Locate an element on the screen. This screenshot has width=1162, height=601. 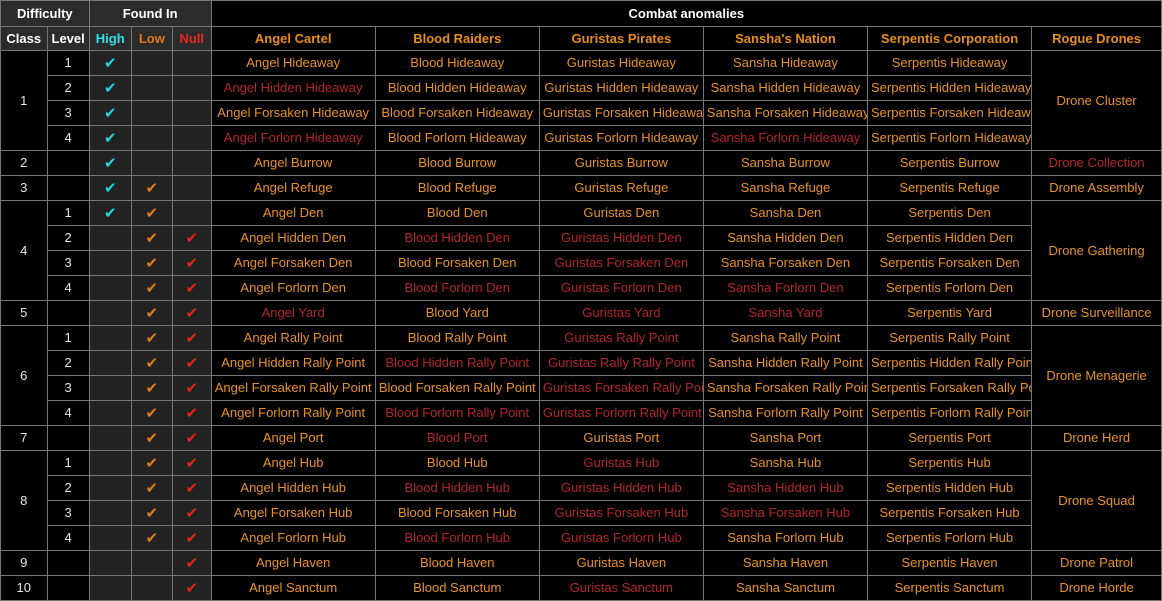
cell-drones: Drone Patrol is located at coordinates (1096, 563).